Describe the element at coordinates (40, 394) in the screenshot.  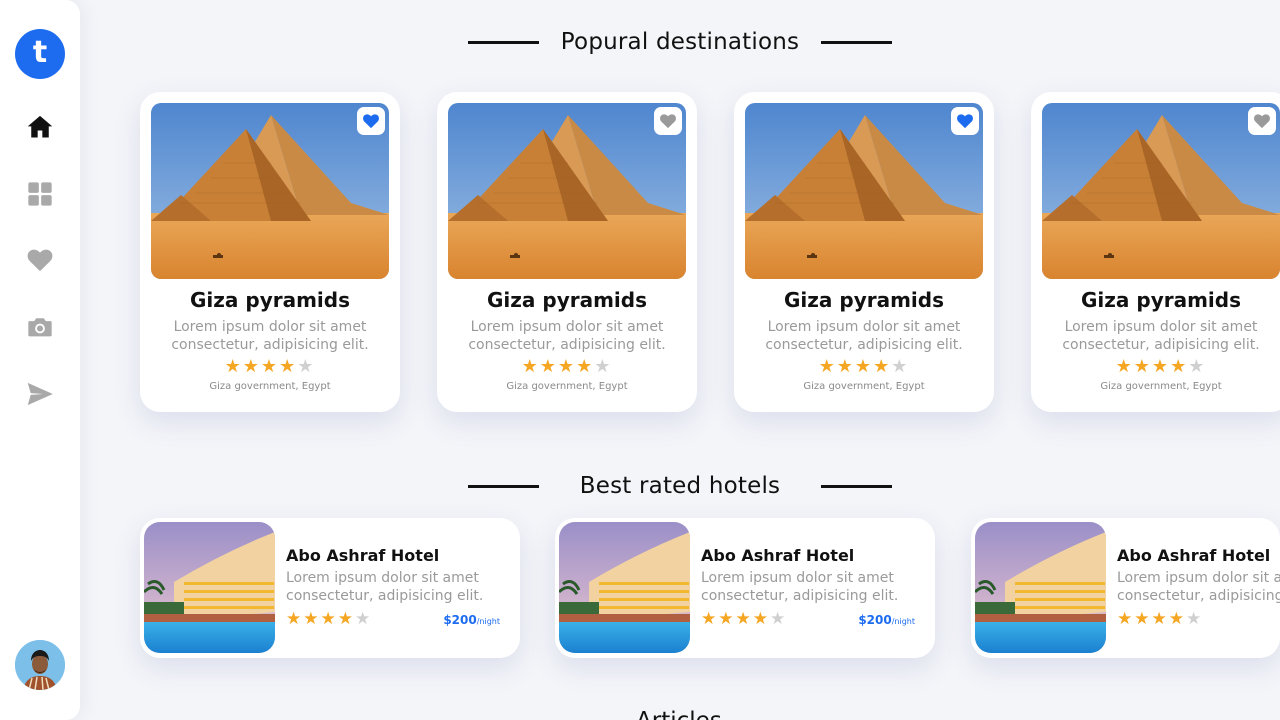
I see `send-icon` at that location.